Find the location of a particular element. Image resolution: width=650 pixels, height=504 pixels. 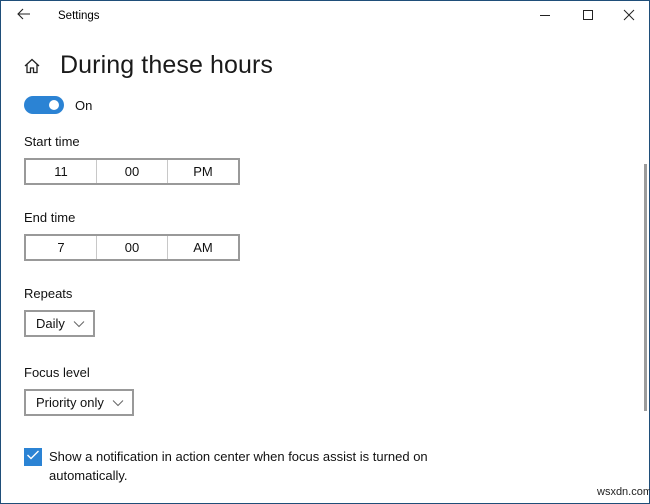

repeats-selected-value: Daily is located at coordinates (50, 323).